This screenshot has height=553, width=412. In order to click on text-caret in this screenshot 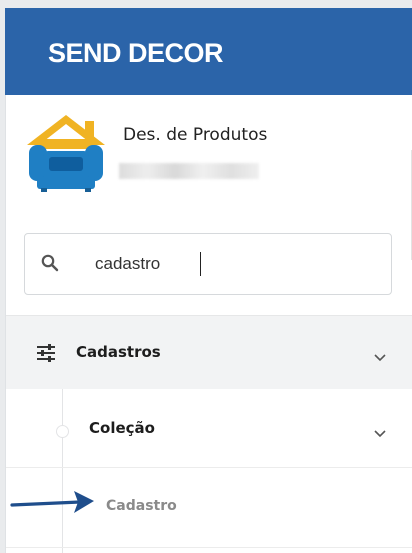, I will do `click(200, 264)`.